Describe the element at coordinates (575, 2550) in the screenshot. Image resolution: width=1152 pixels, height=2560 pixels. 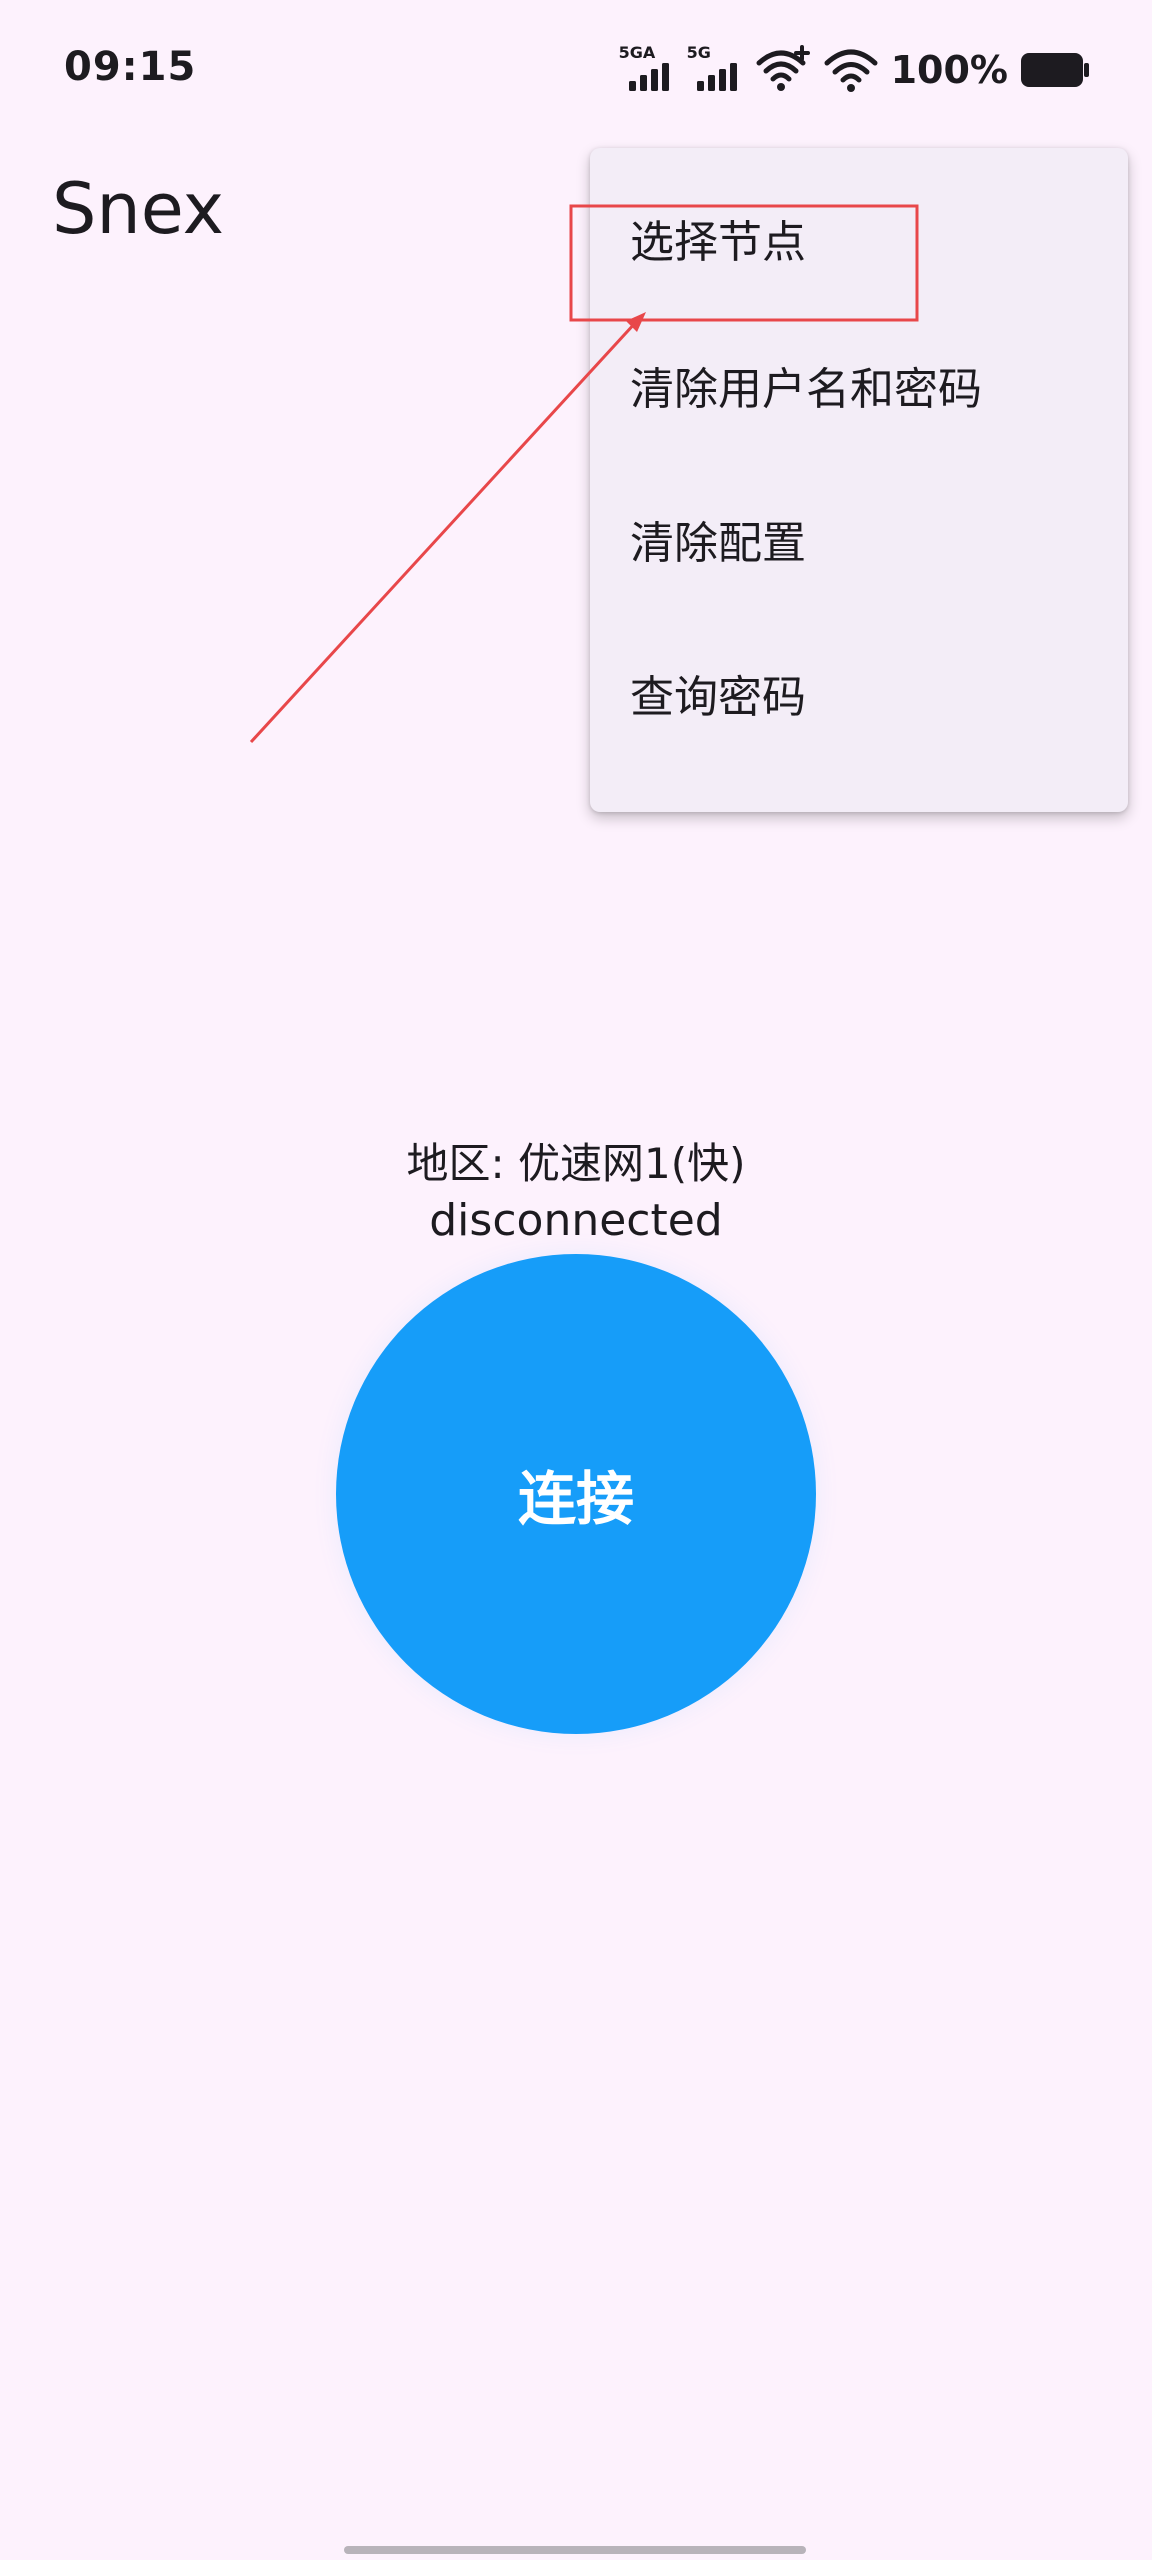
I see `home-indicator` at that location.